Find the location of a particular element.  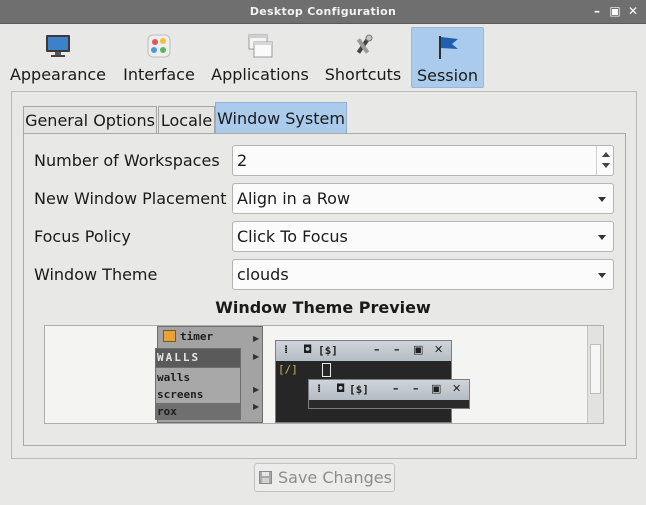

workspaces-value: 2 is located at coordinates (242, 160).